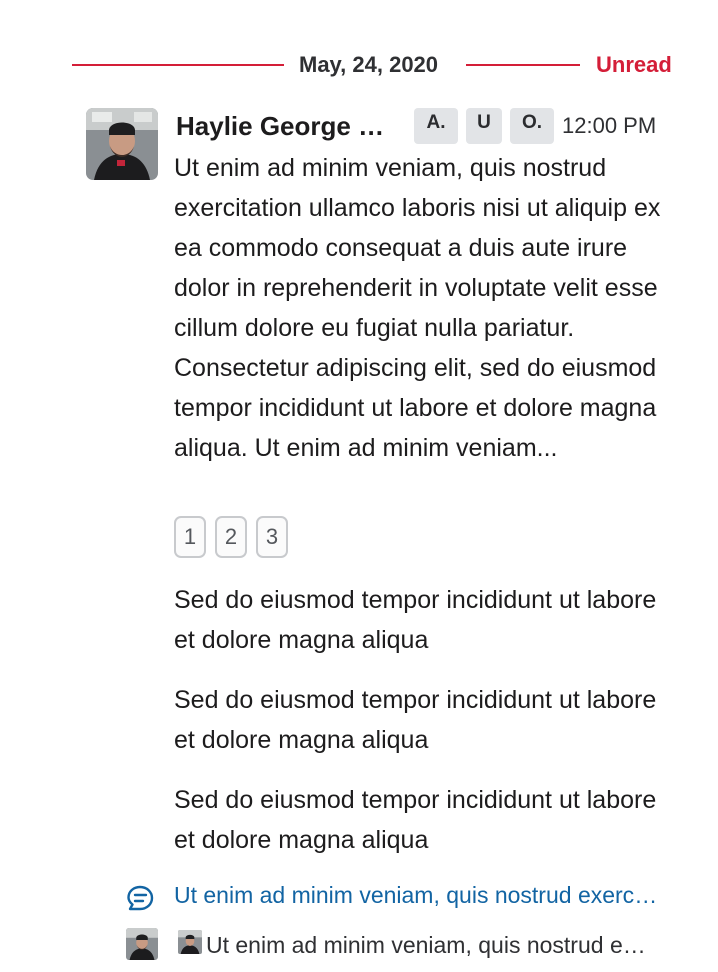 Image resolution: width=718 pixels, height=972 pixels. Describe the element at coordinates (609, 126) in the screenshot. I see `message-timestamp: 12:00 PM` at that location.